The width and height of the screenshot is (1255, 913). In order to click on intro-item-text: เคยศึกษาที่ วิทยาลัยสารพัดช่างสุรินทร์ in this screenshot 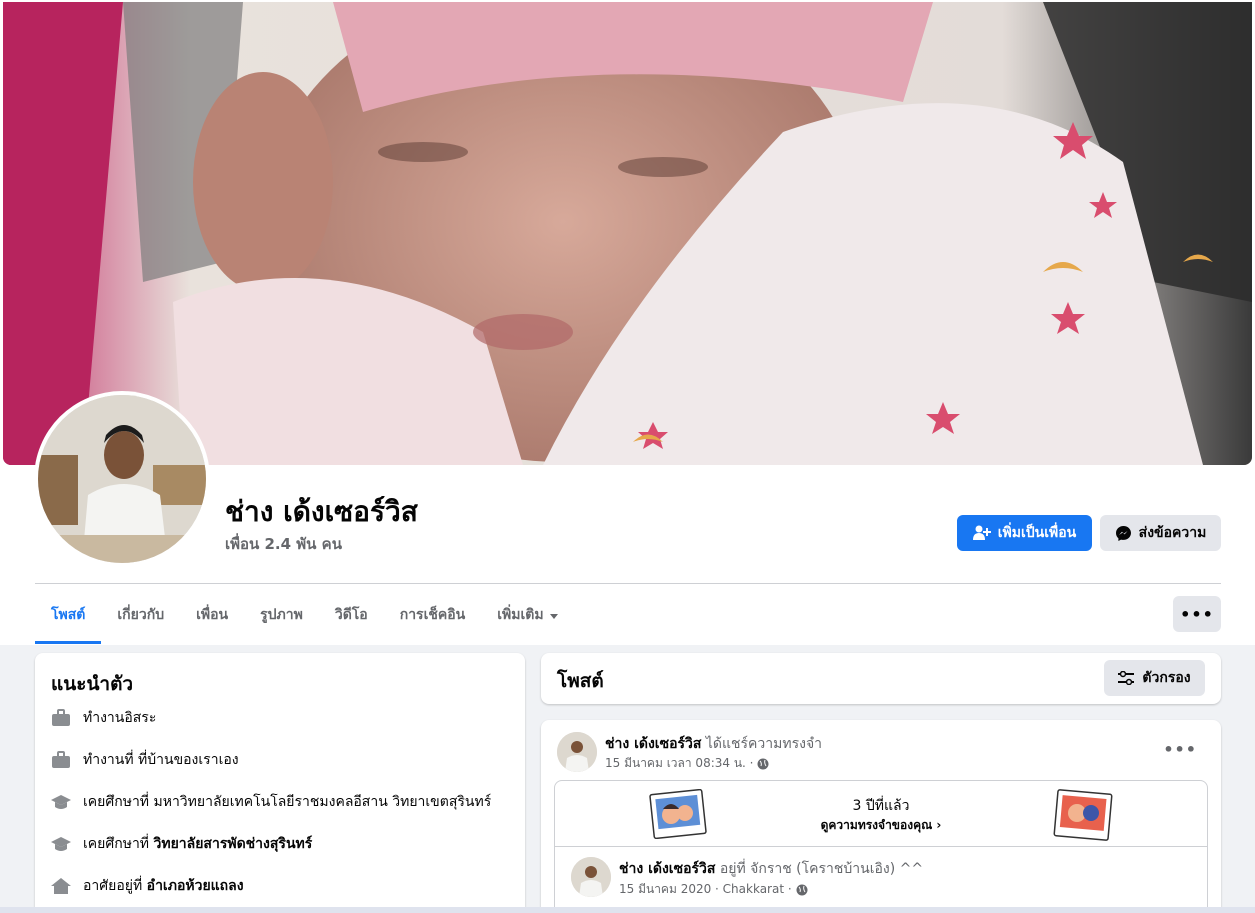, I will do `click(198, 844)`.